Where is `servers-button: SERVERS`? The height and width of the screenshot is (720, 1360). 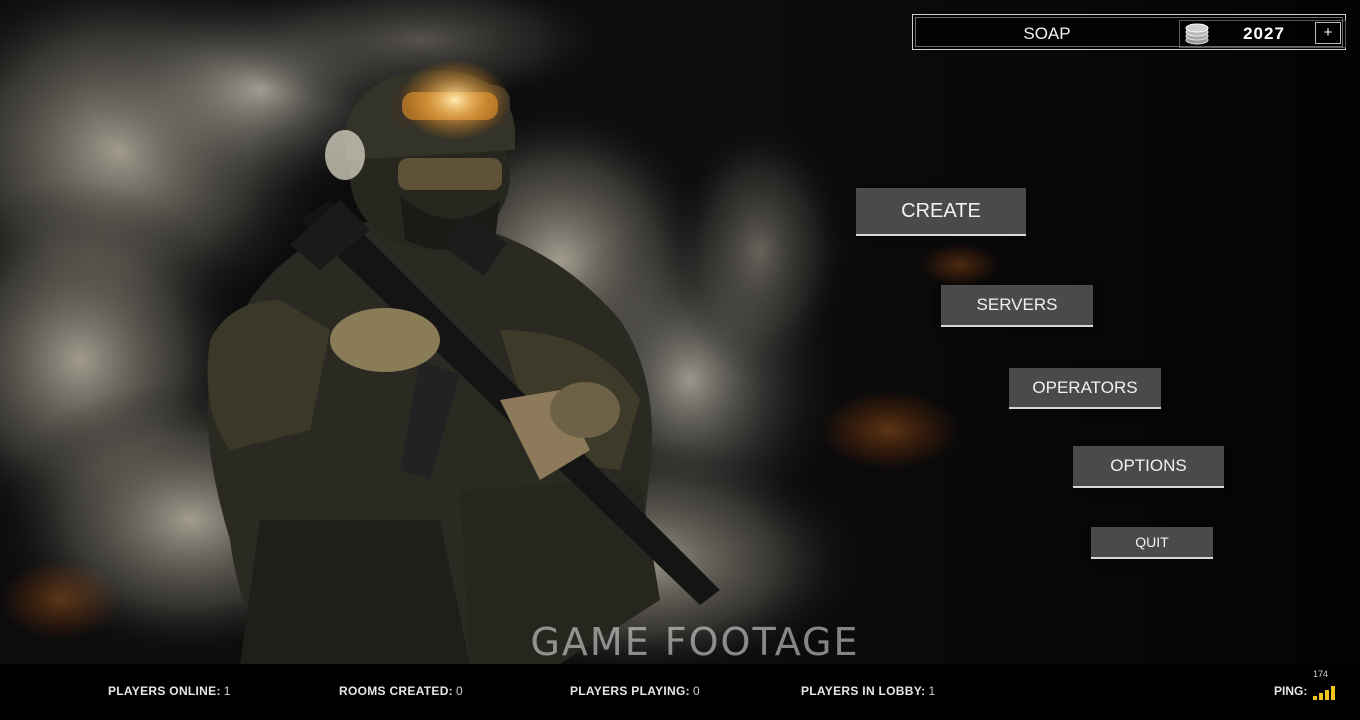
servers-button: SERVERS is located at coordinates (1017, 306).